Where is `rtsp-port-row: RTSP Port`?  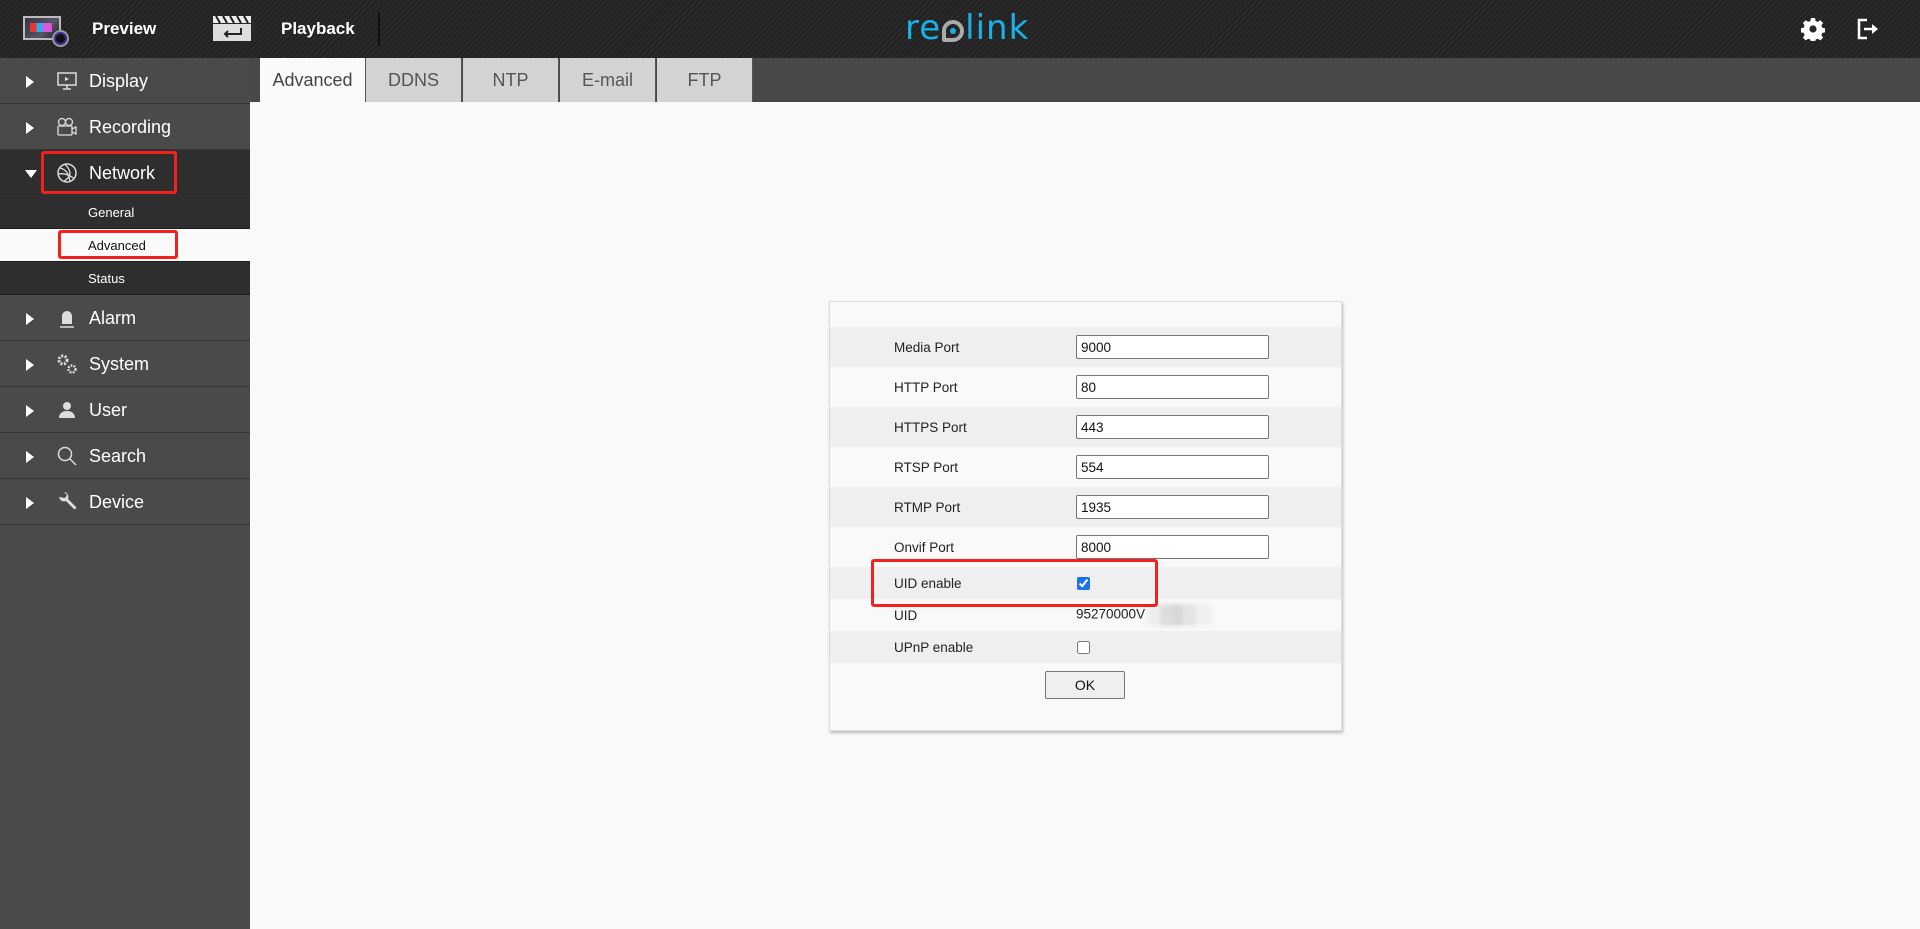
rtsp-port-row: RTSP Port is located at coordinates (1085, 467).